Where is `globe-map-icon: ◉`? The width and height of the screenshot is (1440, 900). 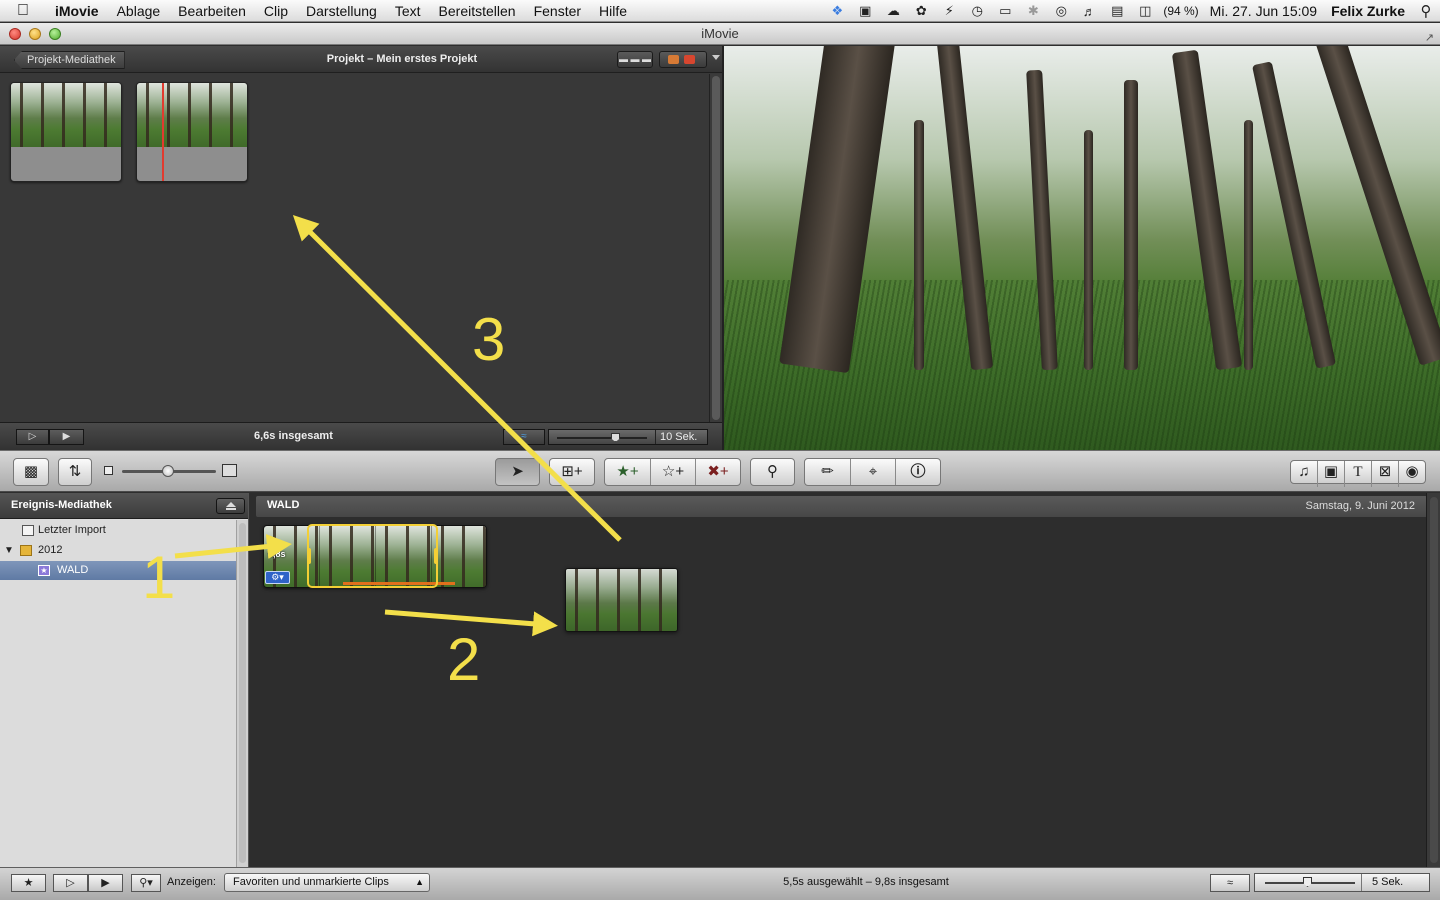
globe-map-icon: ◉ is located at coordinates (1412, 474).